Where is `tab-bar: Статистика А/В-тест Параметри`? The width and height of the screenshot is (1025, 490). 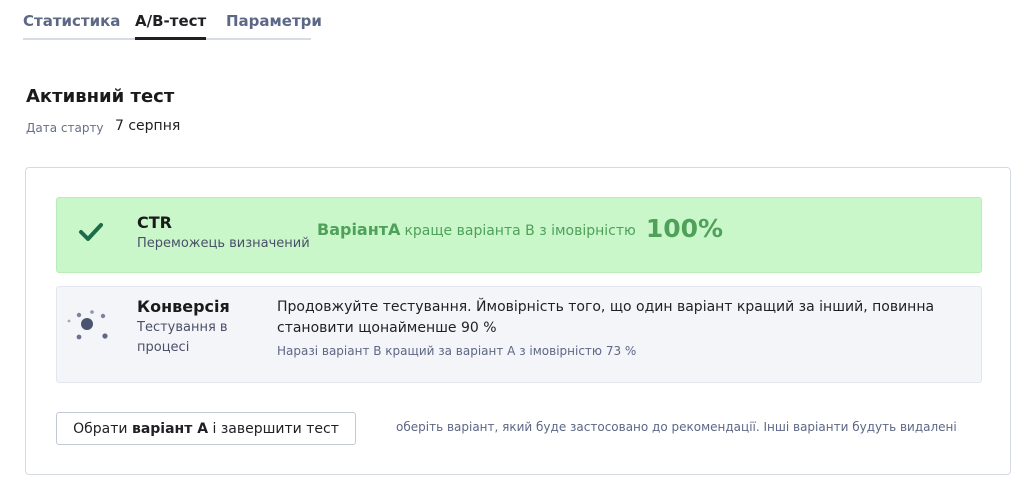
tab-bar: Статистика А/В-тест Параметри is located at coordinates (172, 20).